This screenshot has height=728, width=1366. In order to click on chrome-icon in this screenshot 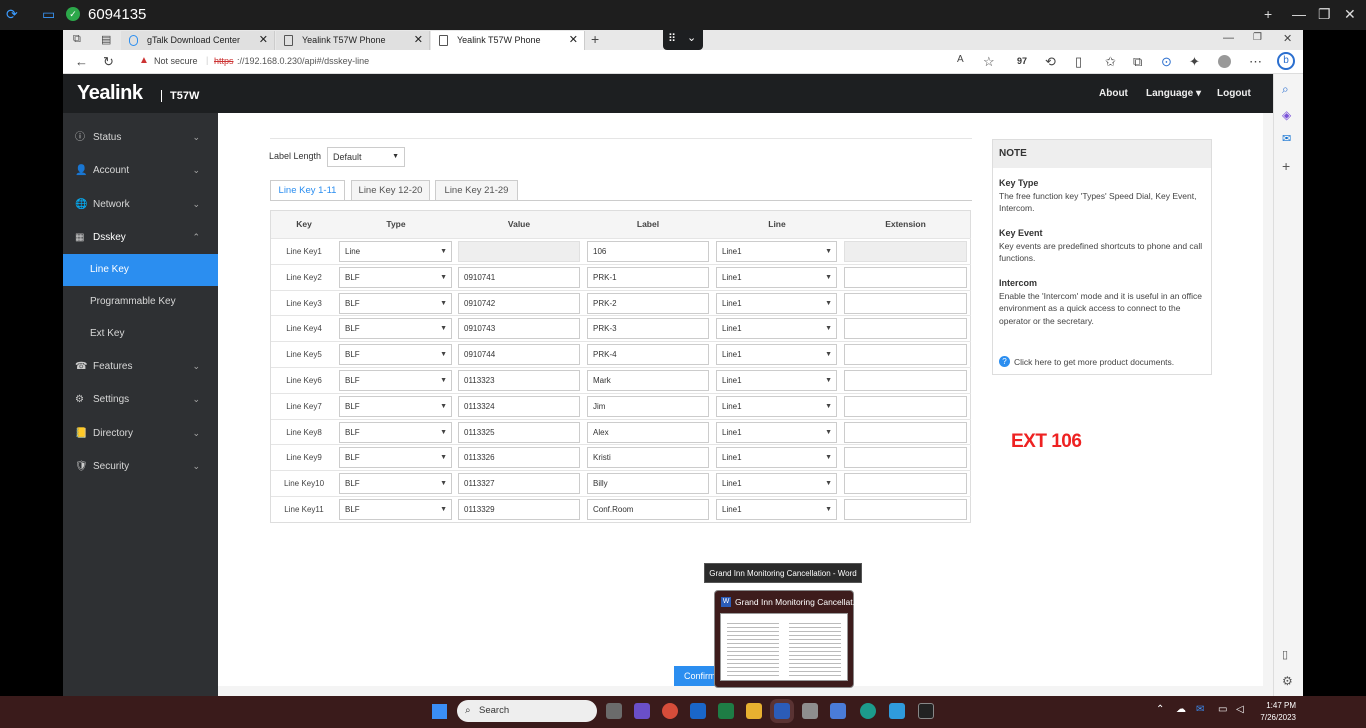, I will do `click(670, 711)`.